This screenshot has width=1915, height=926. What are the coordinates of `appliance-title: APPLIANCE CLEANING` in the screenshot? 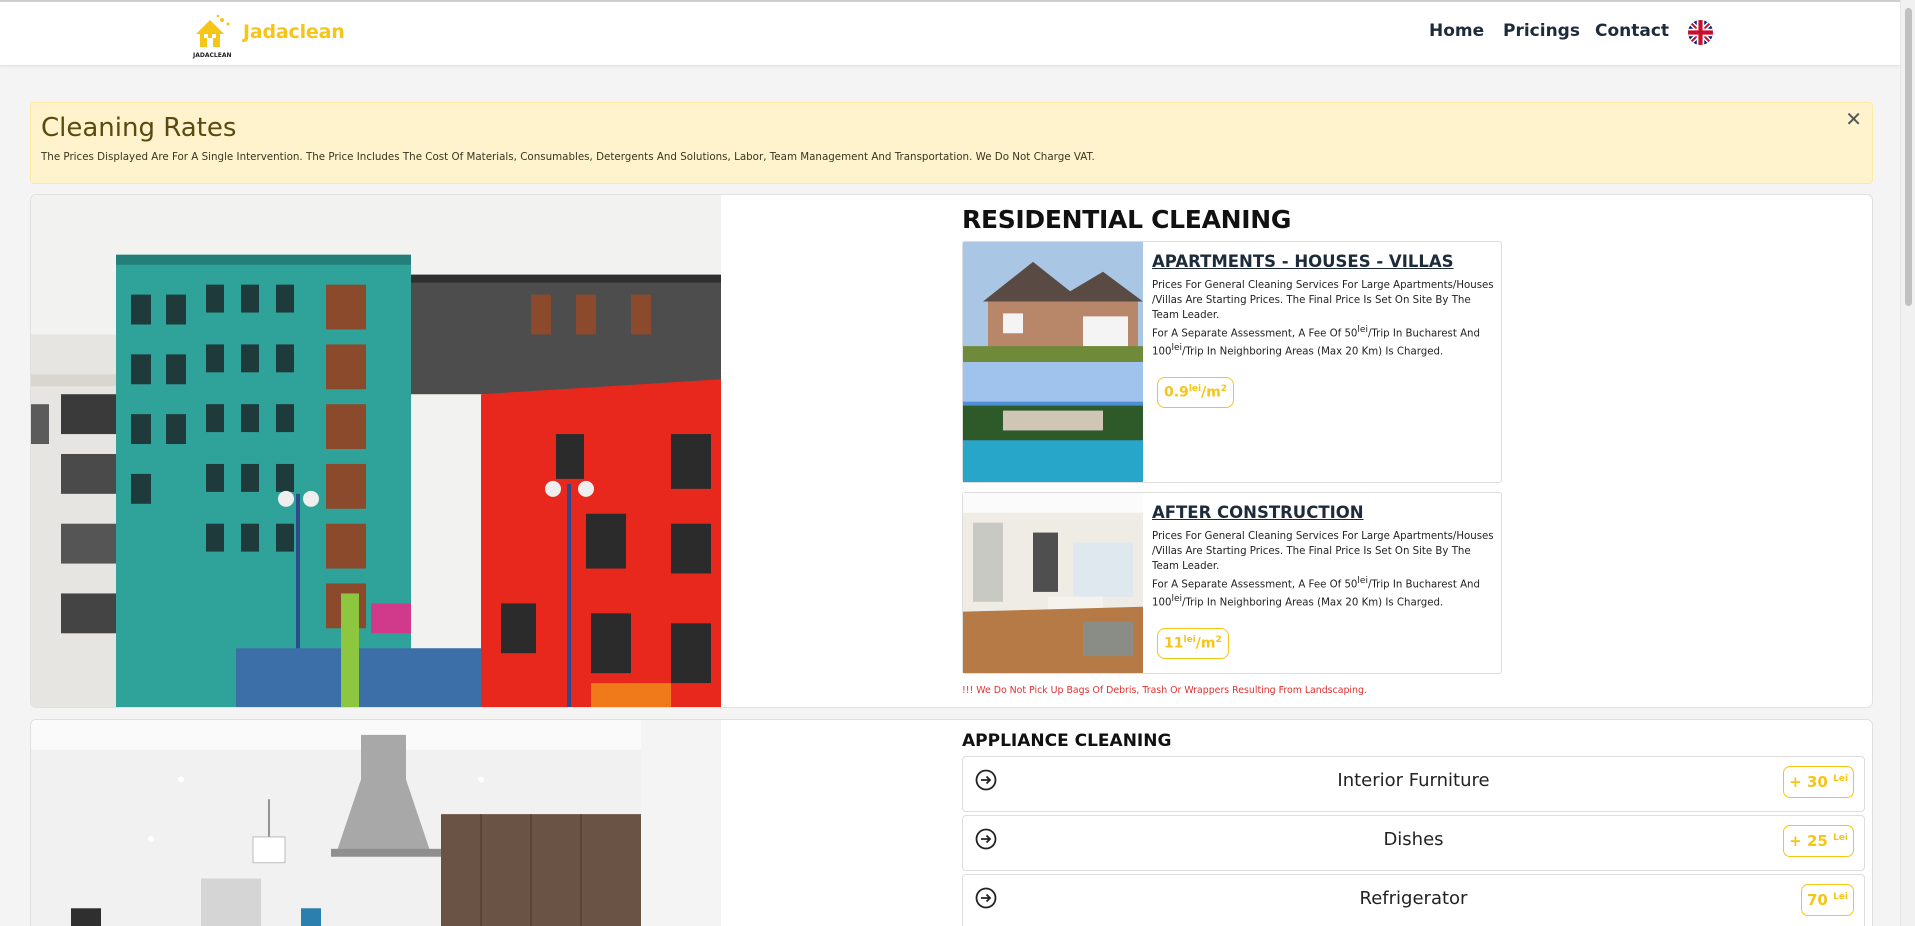 It's located at (1067, 741).